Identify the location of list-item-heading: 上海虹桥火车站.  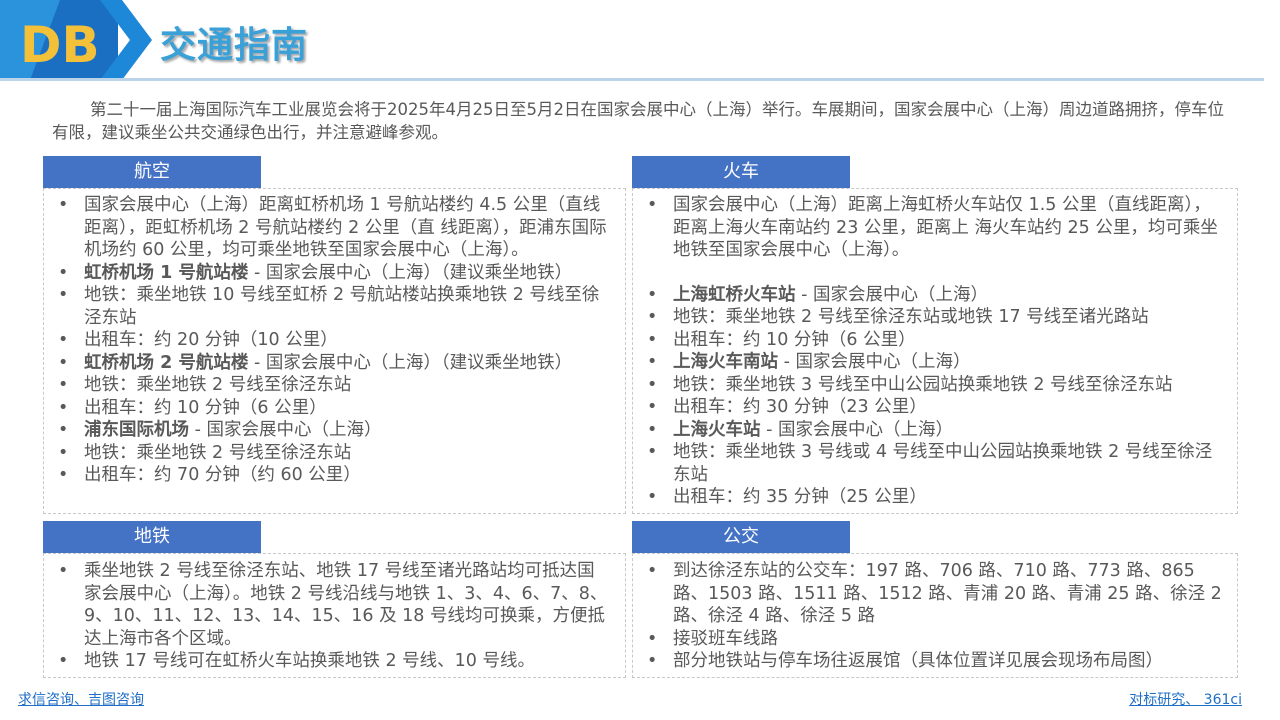
(734, 294).